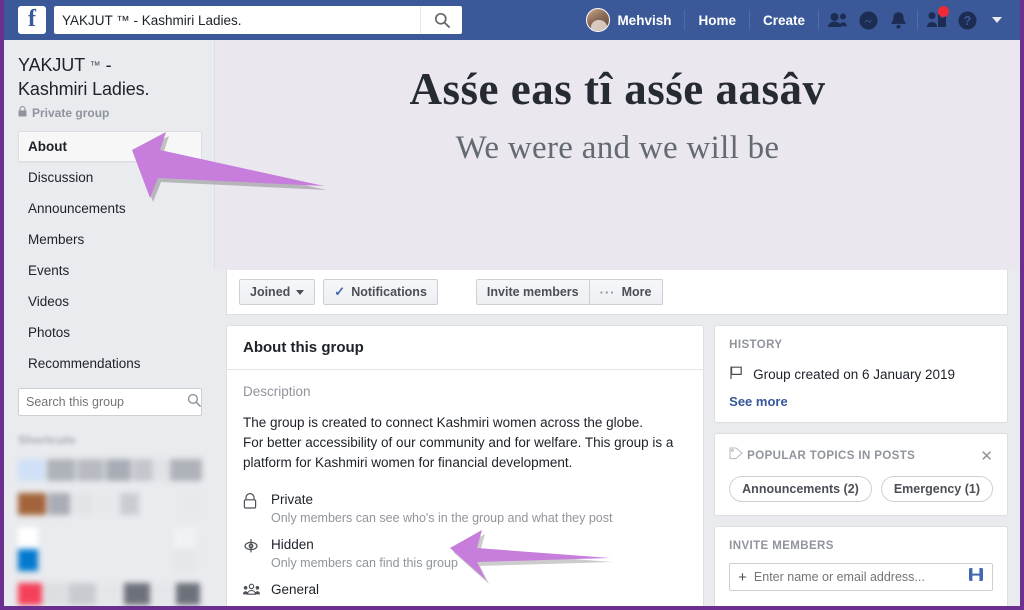 The height and width of the screenshot is (610, 1024). What do you see at coordinates (979, 605) in the screenshot?
I see `hide-link: Hide` at bounding box center [979, 605].